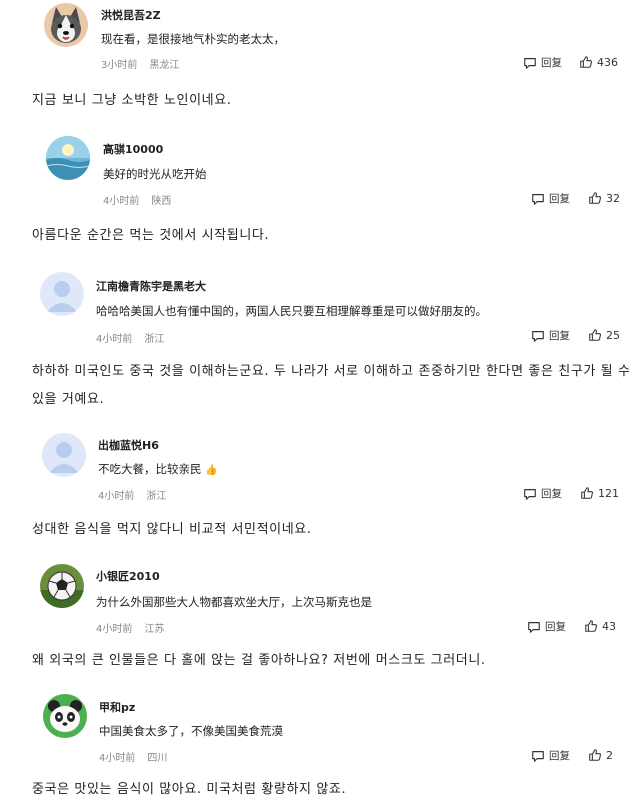 This screenshot has height=807, width=638. What do you see at coordinates (65, 716) in the screenshot?
I see `panda-avatar` at bounding box center [65, 716].